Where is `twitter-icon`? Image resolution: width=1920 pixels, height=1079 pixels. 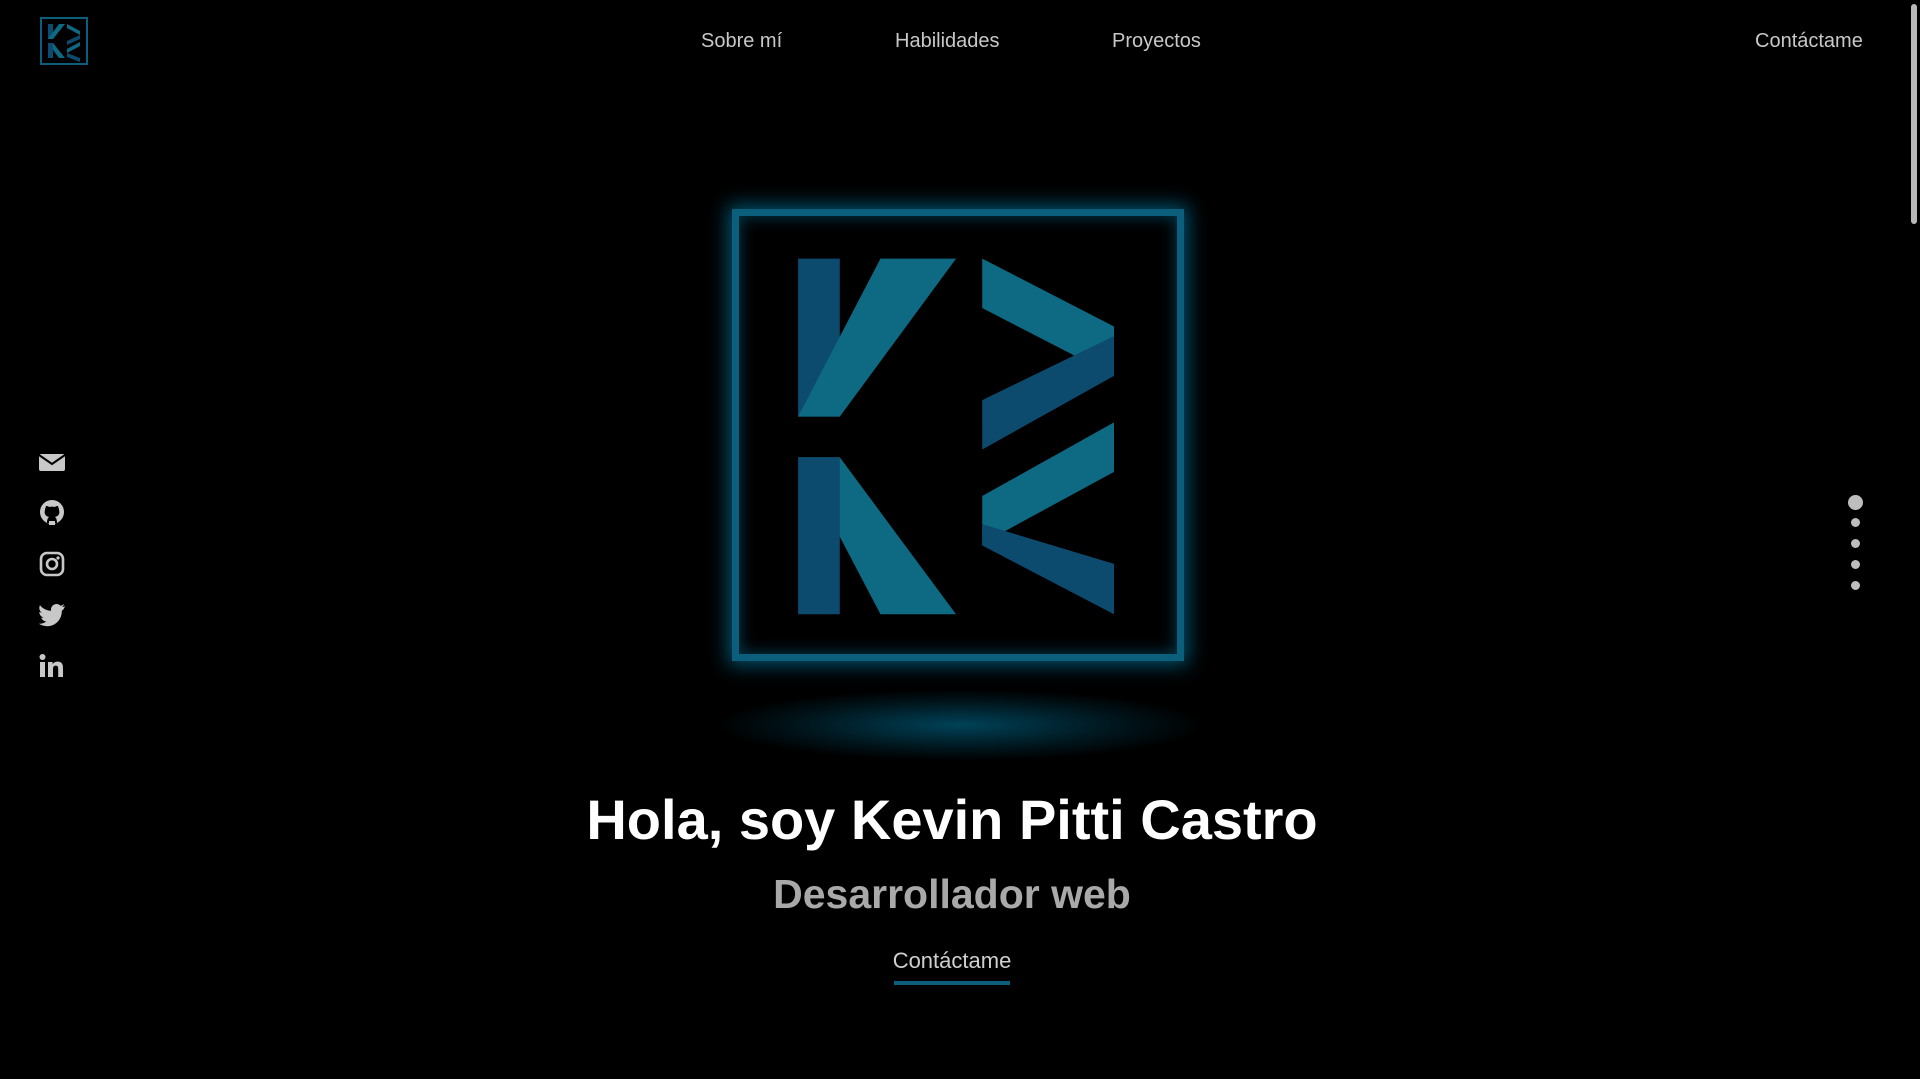
twitter-icon is located at coordinates (52, 615).